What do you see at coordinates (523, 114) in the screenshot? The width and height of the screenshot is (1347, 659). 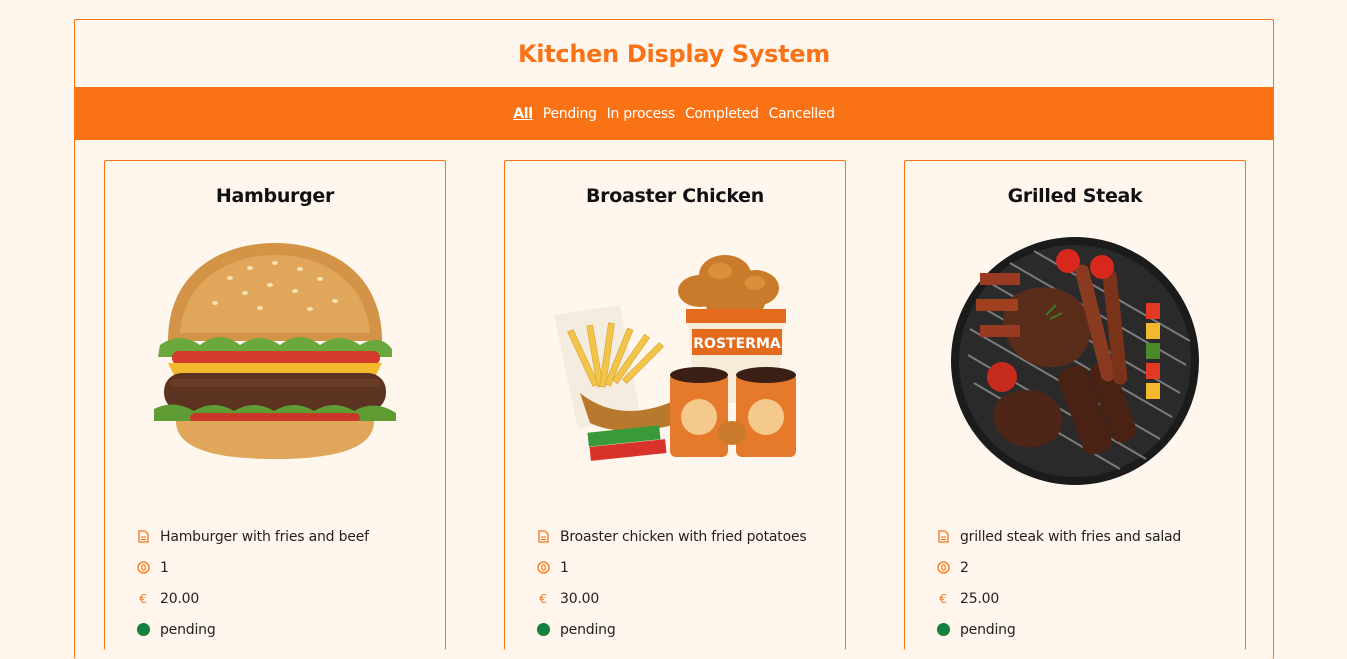 I see `nav-all: All` at bounding box center [523, 114].